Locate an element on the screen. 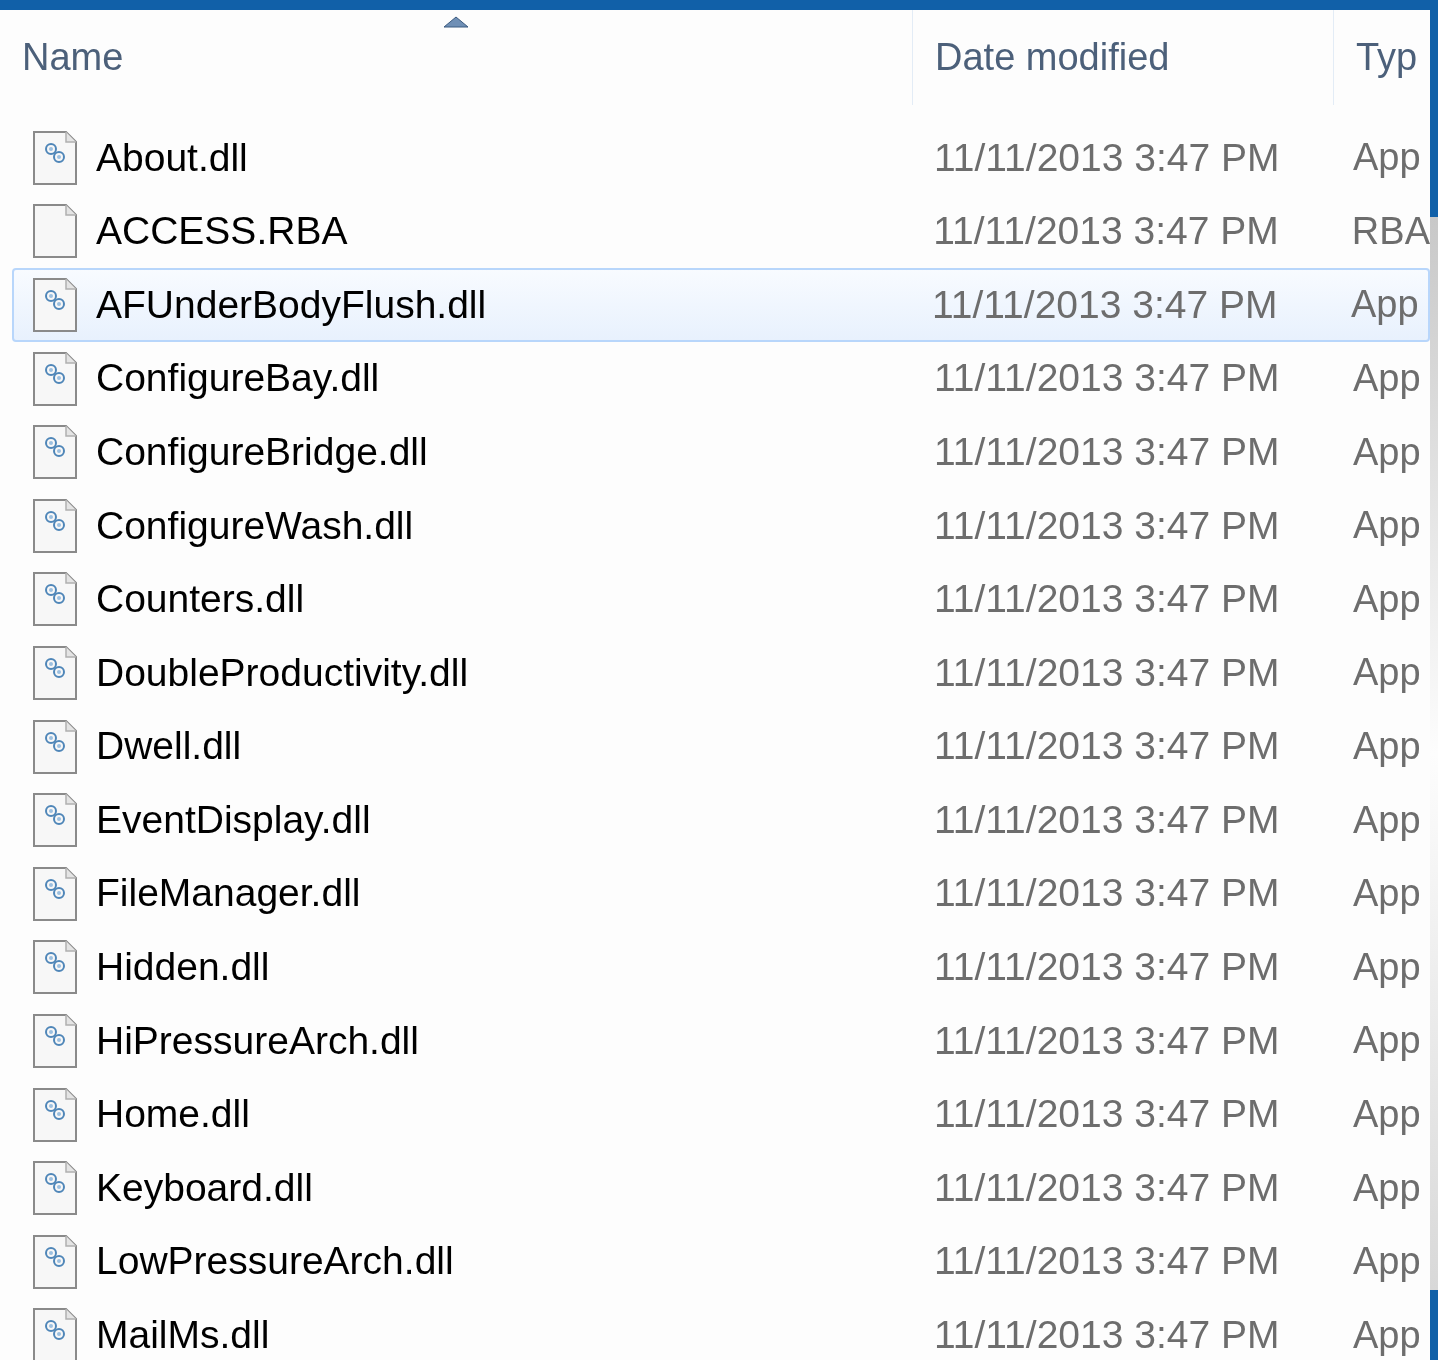  file-name: Hidden.dll is located at coordinates (183, 967).